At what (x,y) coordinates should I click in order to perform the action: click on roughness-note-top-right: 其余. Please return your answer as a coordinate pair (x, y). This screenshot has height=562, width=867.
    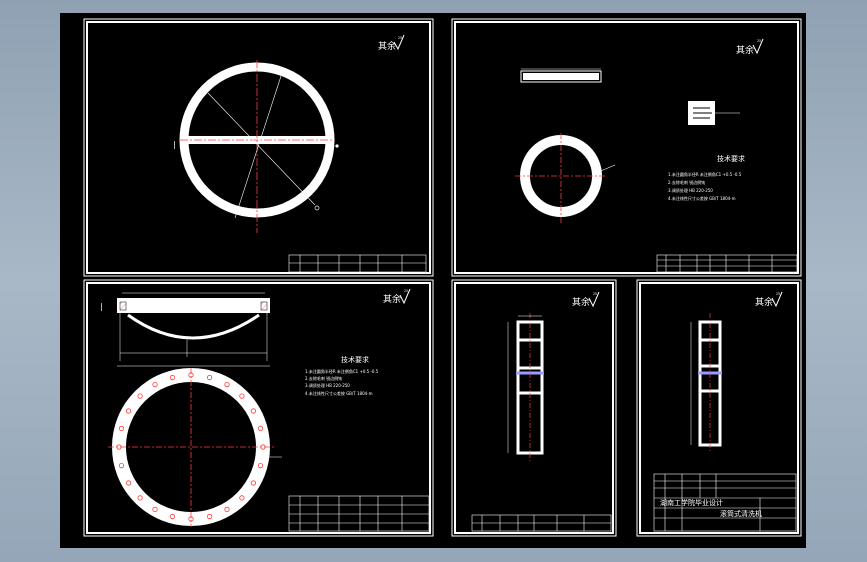
    Looking at the image, I should click on (745, 50).